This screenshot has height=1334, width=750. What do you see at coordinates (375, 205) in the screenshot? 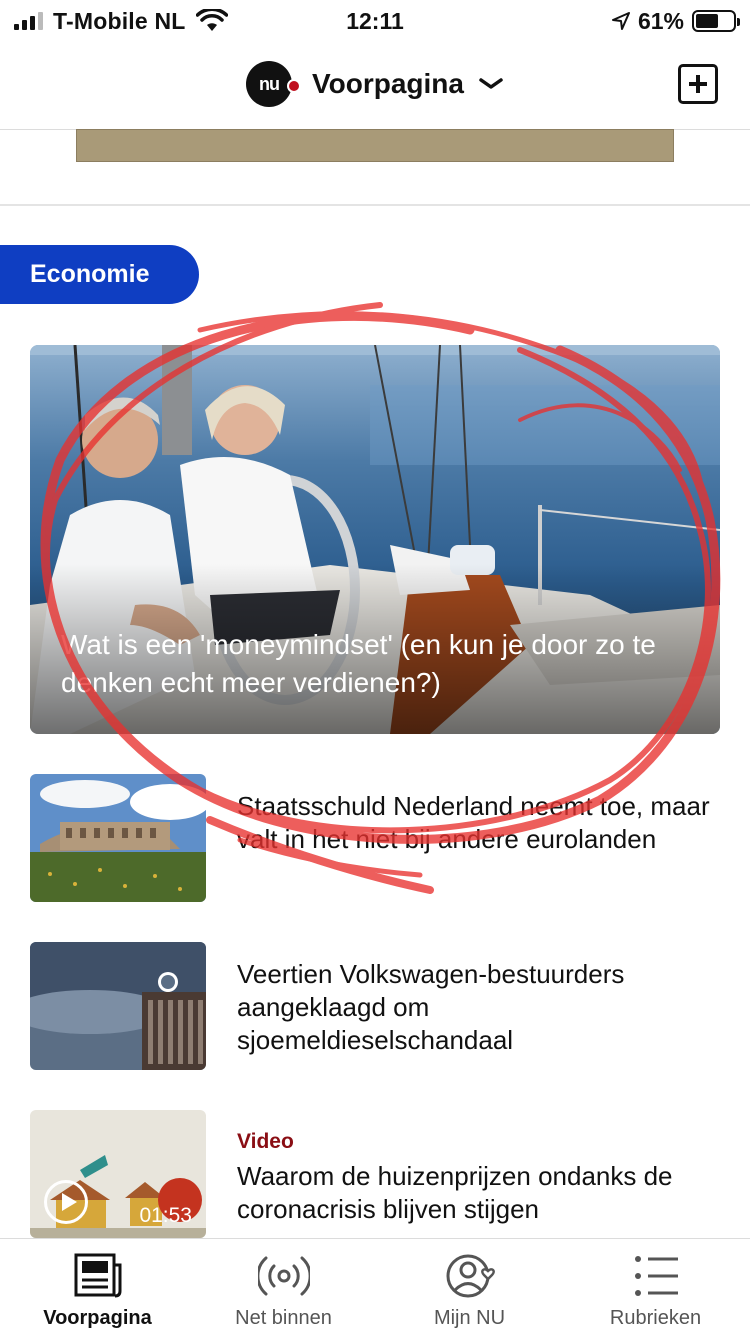
I see `divider` at bounding box center [375, 205].